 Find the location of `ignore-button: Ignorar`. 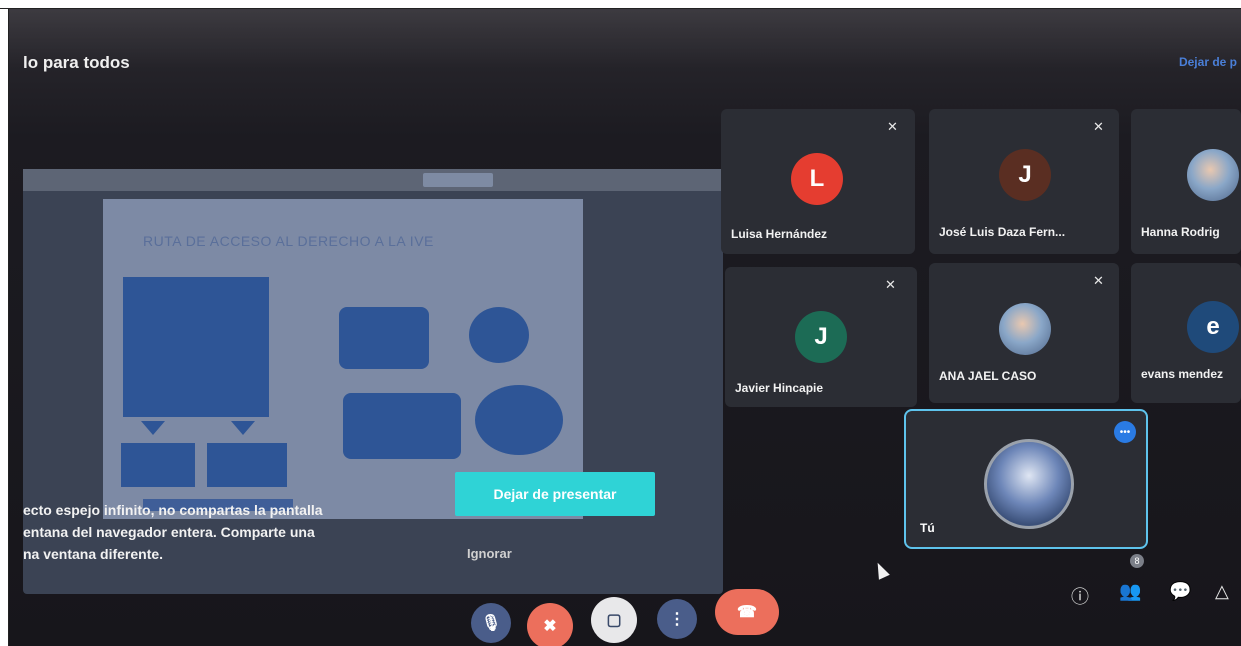

ignore-button: Ignorar is located at coordinates (489, 553).